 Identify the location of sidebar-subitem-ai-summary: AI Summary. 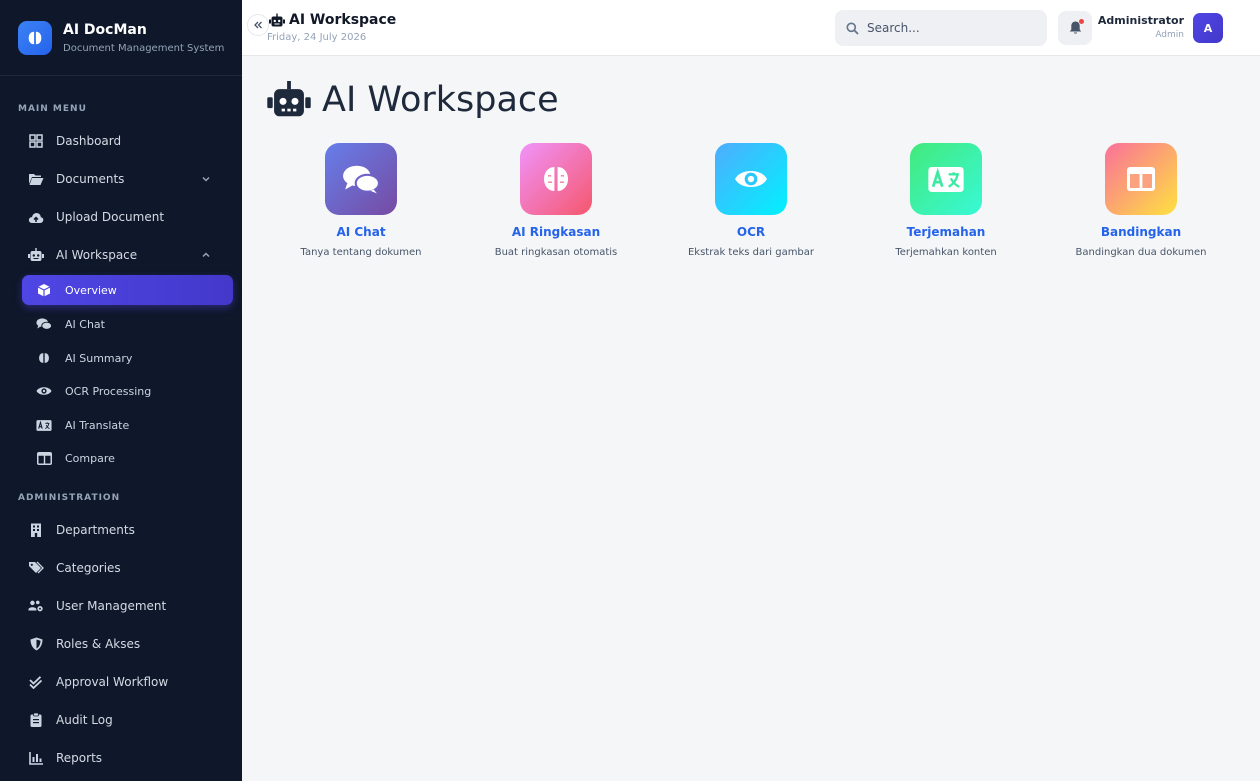
(127, 358).